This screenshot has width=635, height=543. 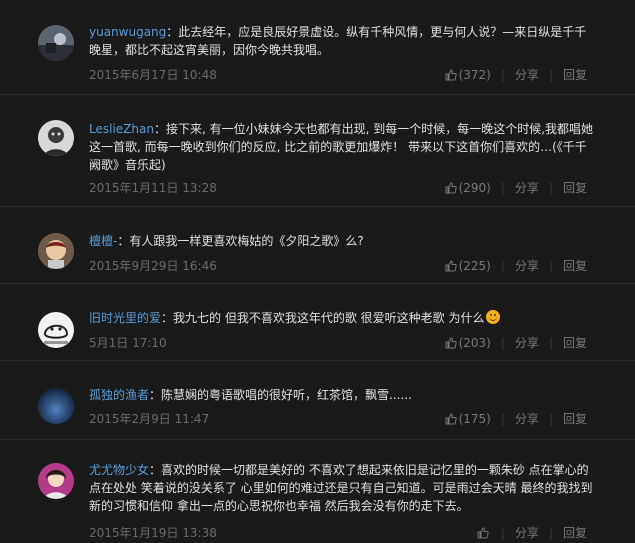 I want to click on like-button: (175), so click(x=468, y=419).